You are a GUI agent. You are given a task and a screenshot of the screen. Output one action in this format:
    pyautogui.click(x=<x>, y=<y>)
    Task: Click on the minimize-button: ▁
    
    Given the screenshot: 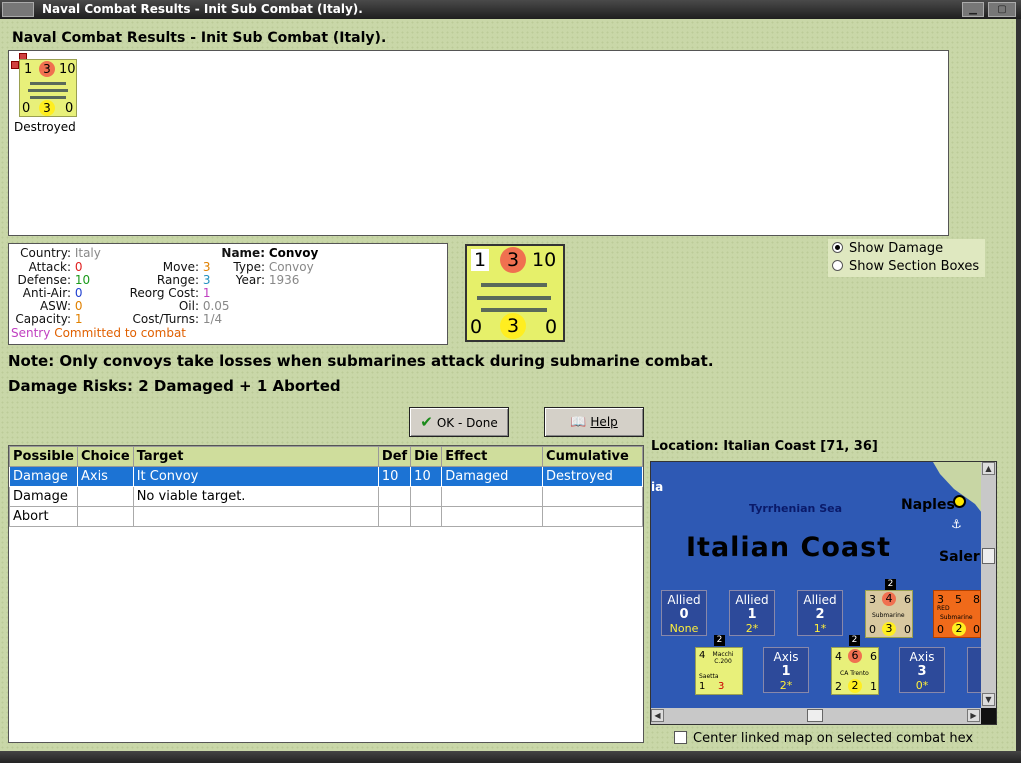 What is the action you would take?
    pyautogui.click(x=973, y=9)
    